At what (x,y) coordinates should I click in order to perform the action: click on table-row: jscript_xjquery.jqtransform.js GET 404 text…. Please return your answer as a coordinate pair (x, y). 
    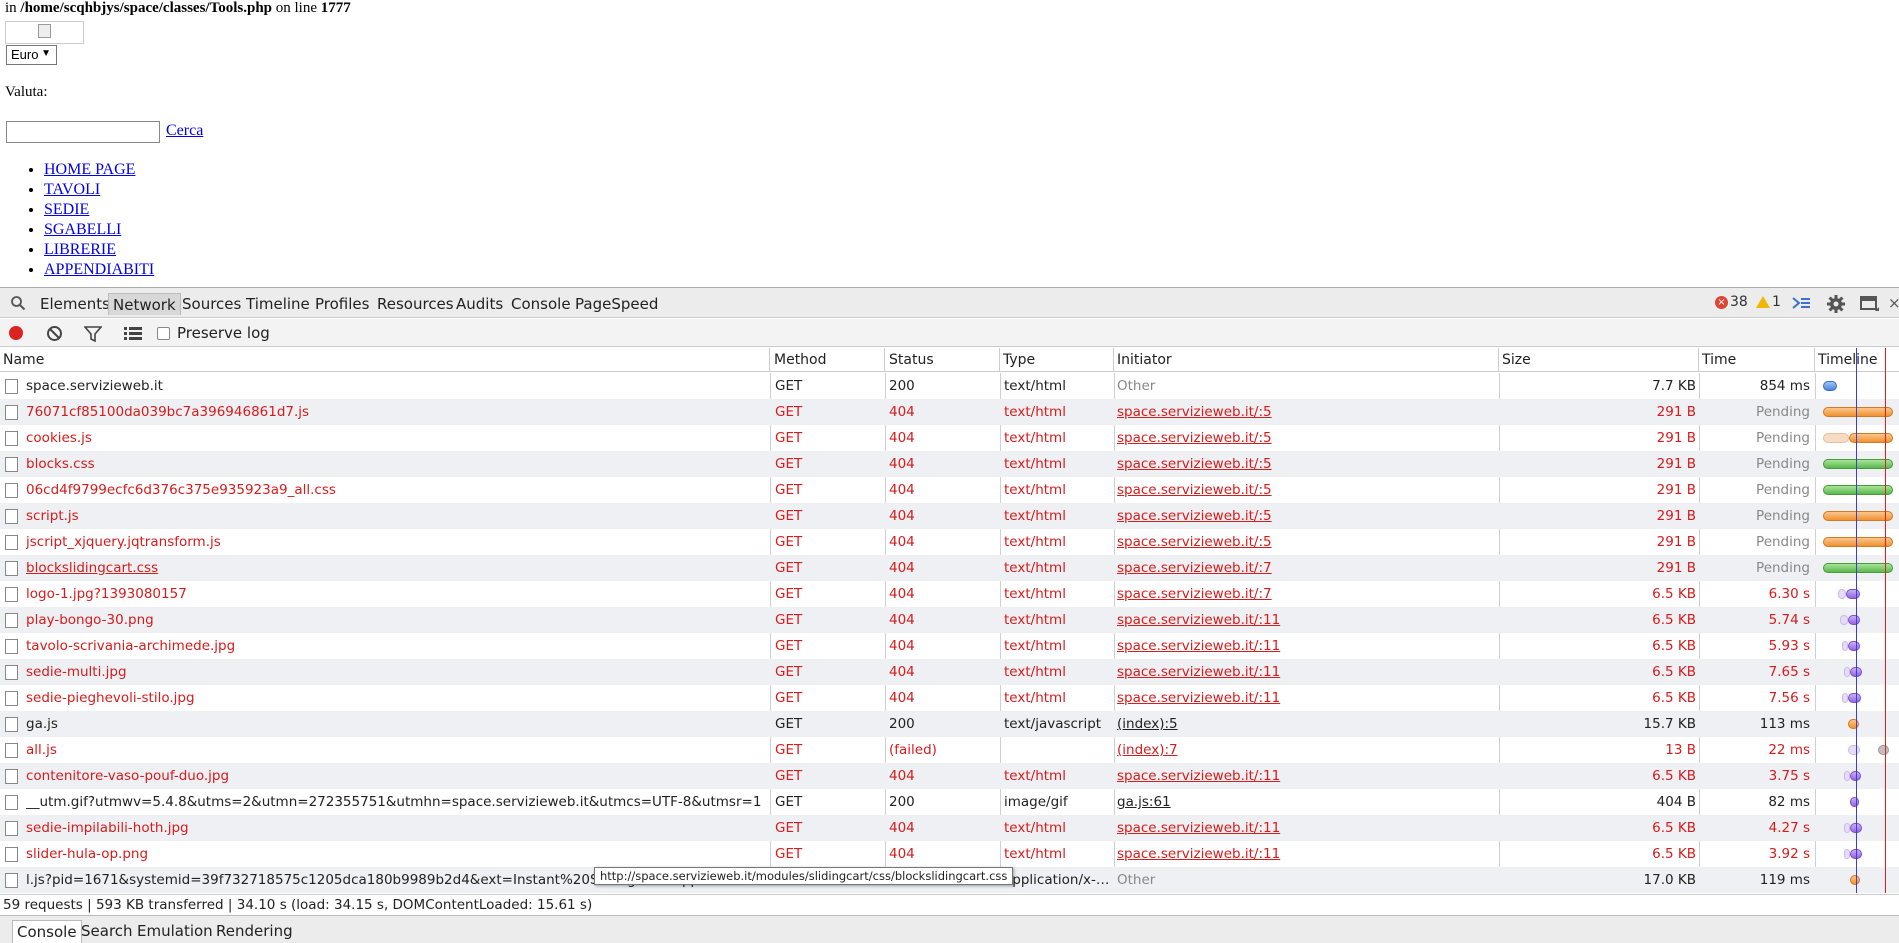
    Looking at the image, I should click on (949, 542).